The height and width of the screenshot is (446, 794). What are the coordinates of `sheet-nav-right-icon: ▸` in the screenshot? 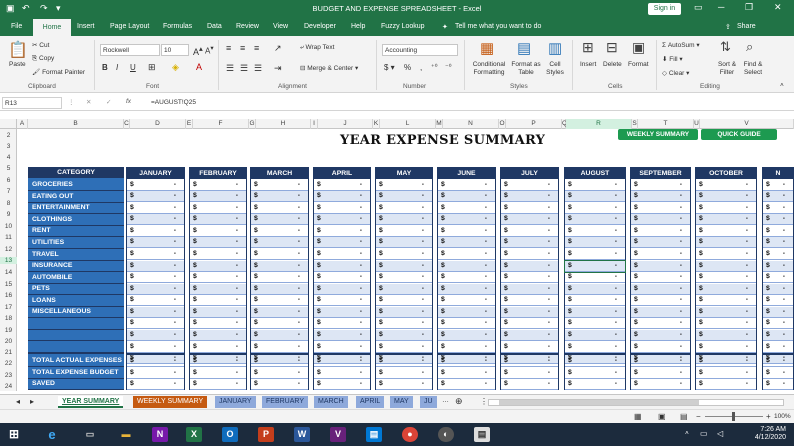 It's located at (32, 401).